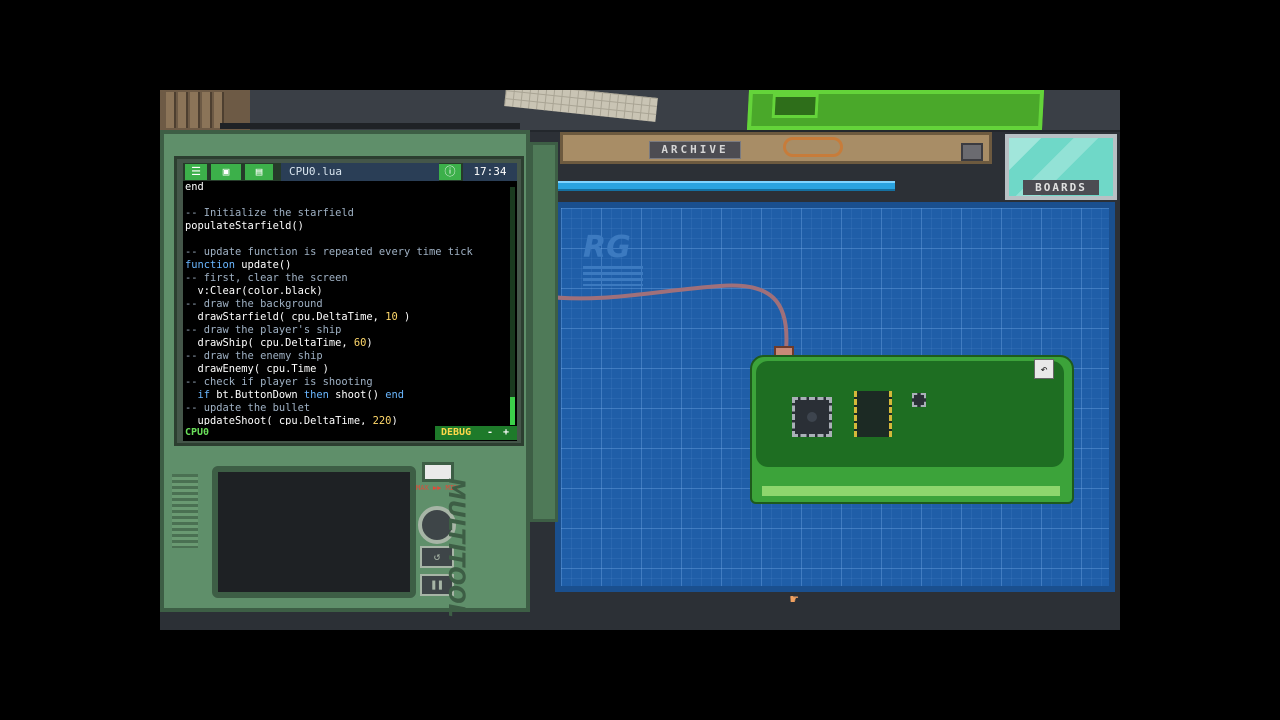 This screenshot has width=1280, height=720. Describe the element at coordinates (812, 417) in the screenshot. I see `cpu-chip` at that location.